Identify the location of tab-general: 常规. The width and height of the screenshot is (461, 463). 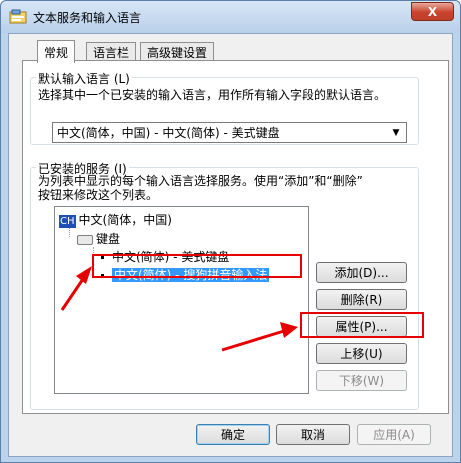
(56, 51).